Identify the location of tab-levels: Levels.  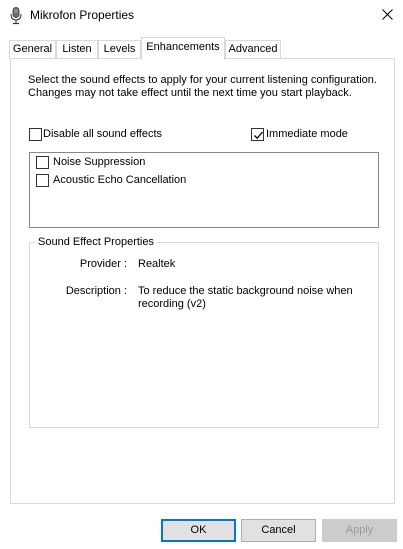
(119, 49).